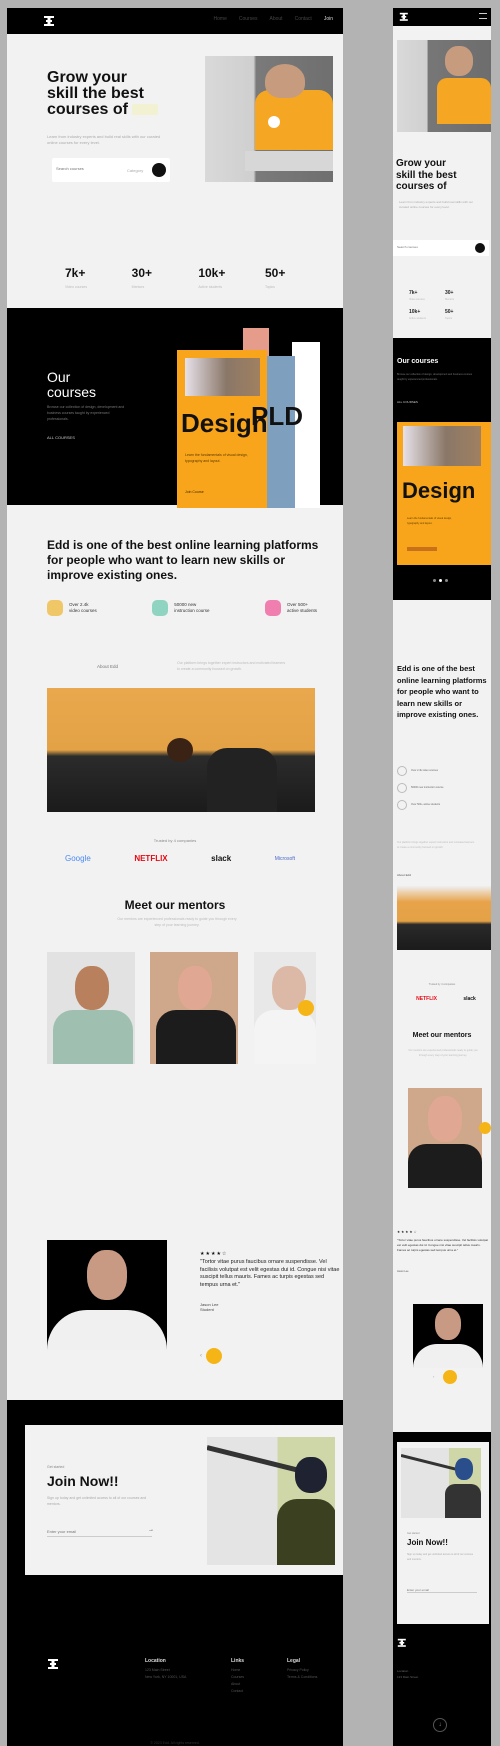  Describe the element at coordinates (248, 19) in the screenshot. I see `nav-link-courses: Courses` at that location.